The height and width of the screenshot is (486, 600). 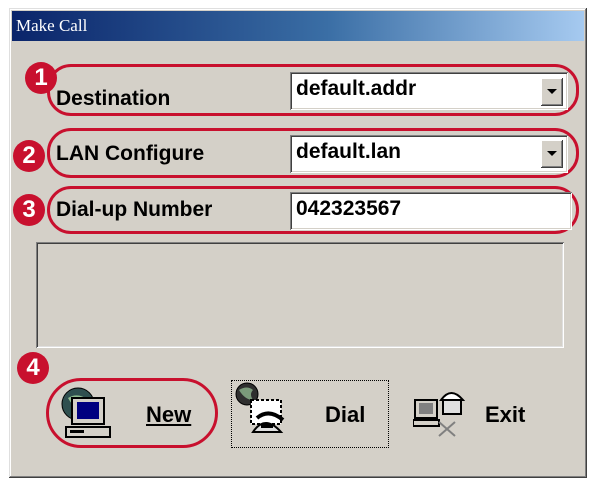 What do you see at coordinates (29, 156) in the screenshot?
I see `callout-badge-2: 2` at bounding box center [29, 156].